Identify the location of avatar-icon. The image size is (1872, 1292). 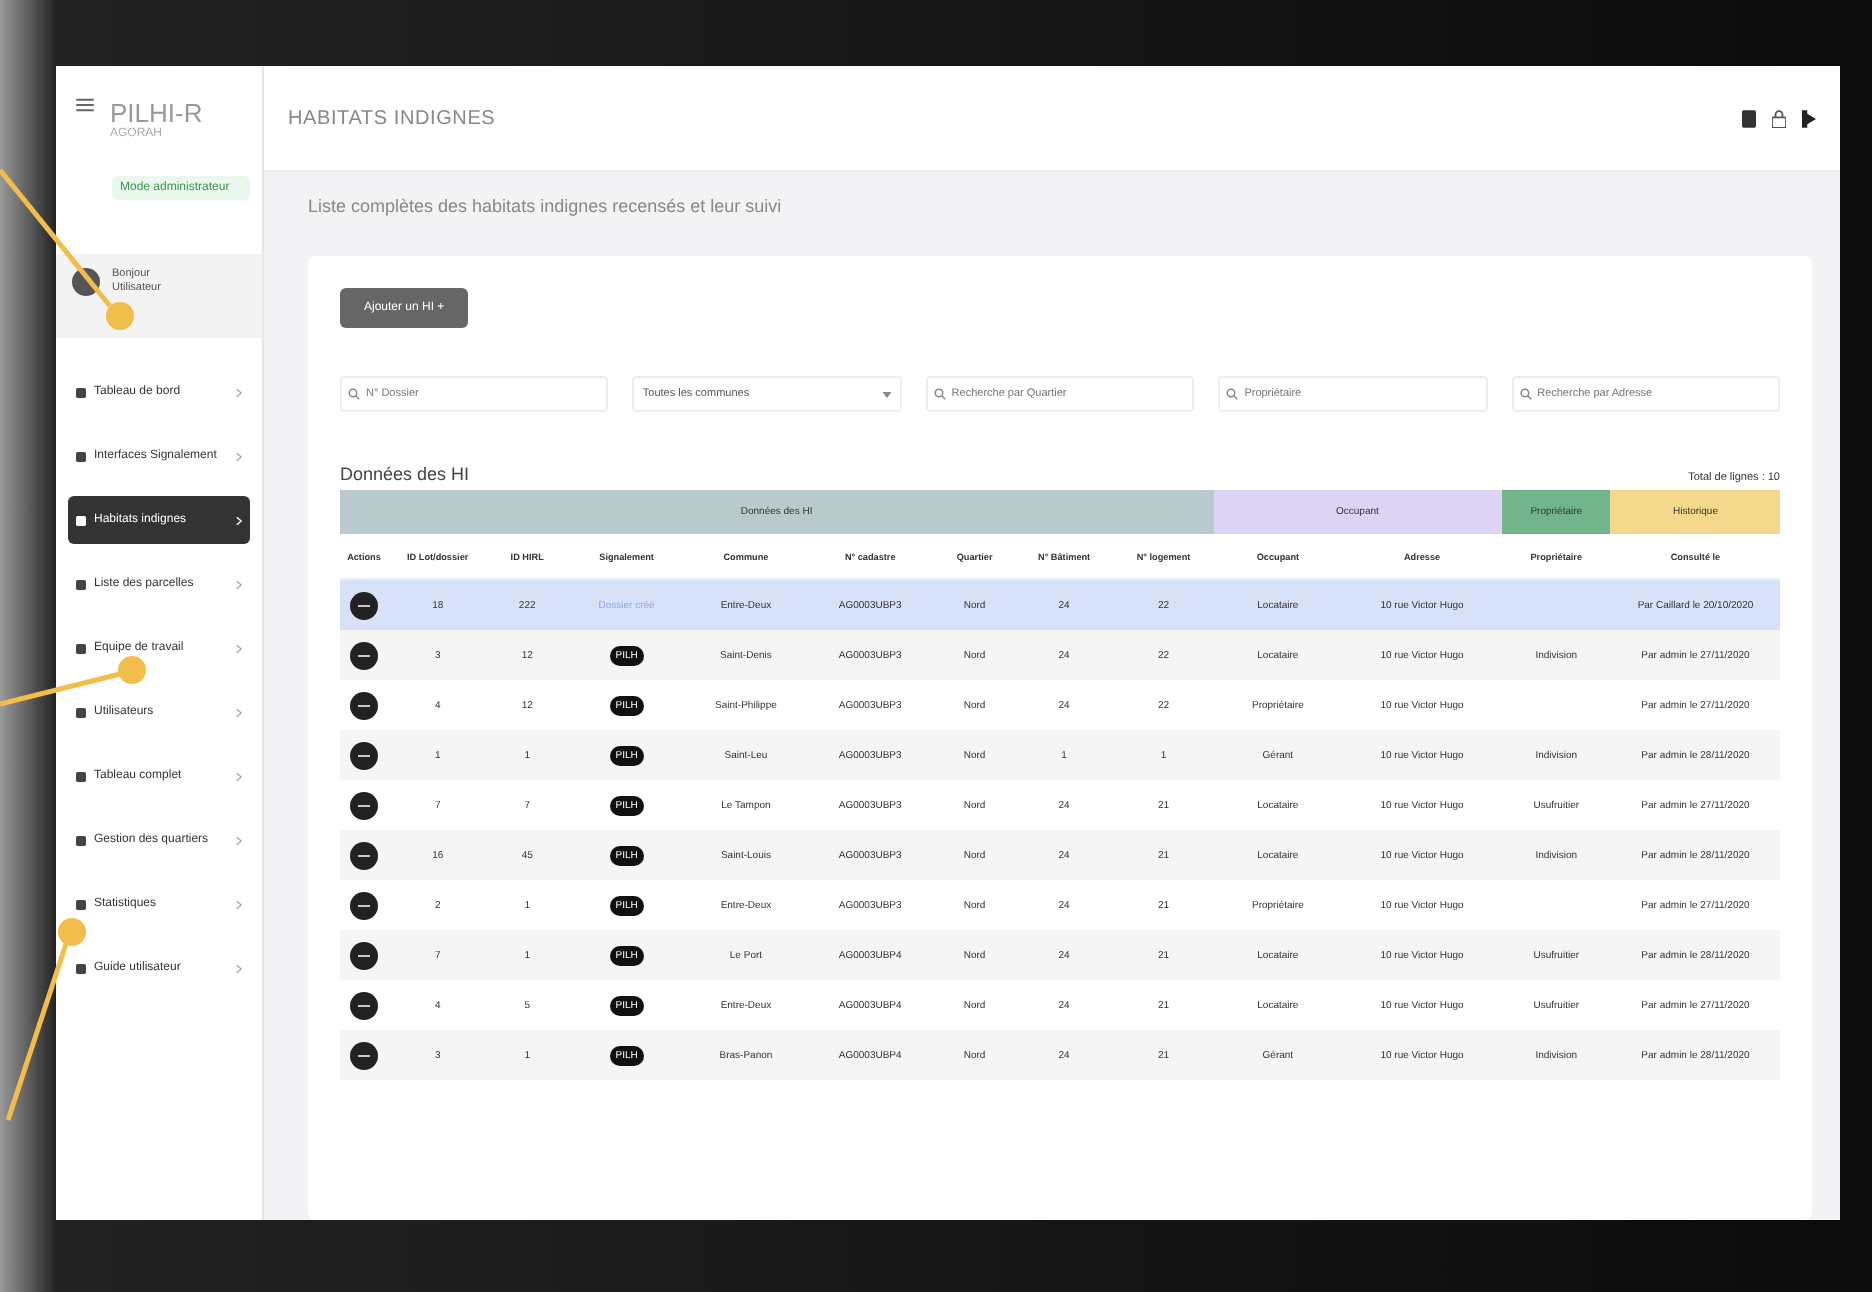
(86, 282).